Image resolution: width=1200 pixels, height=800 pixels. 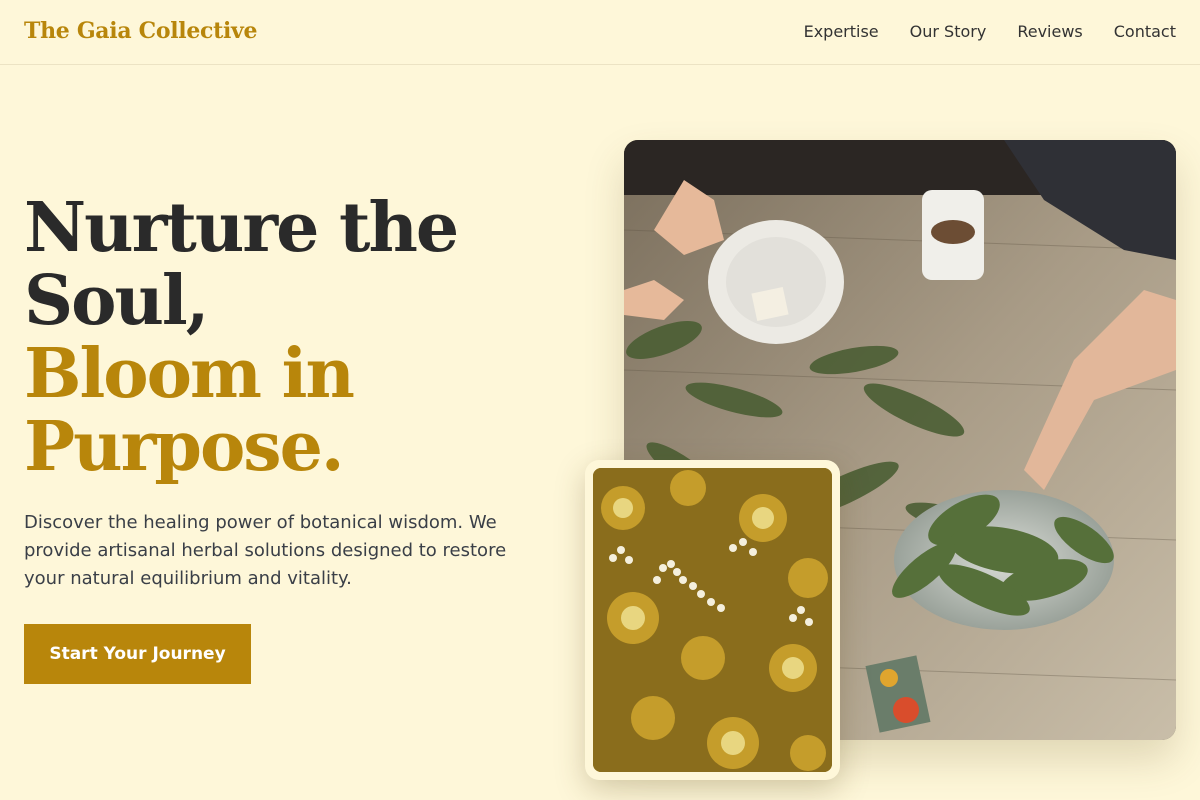 What do you see at coordinates (948, 31) in the screenshot?
I see `nav-link-our-story: Our Story` at bounding box center [948, 31].